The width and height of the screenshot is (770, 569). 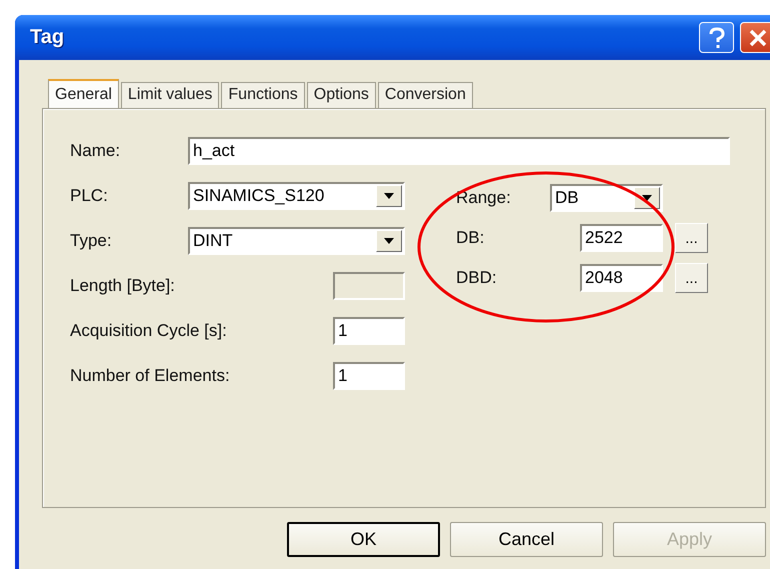 I want to click on tab: General, so click(x=83, y=94).